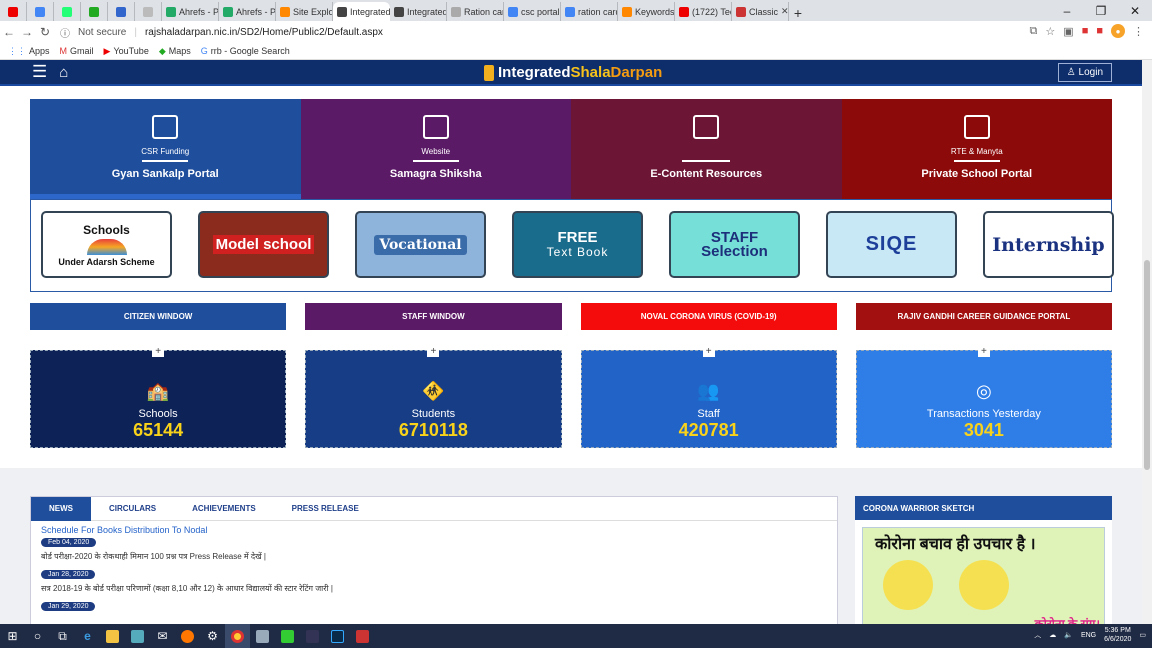 The image size is (1152, 648). Describe the element at coordinates (1068, 31) in the screenshot. I see `extension-icon: ▣` at that location.